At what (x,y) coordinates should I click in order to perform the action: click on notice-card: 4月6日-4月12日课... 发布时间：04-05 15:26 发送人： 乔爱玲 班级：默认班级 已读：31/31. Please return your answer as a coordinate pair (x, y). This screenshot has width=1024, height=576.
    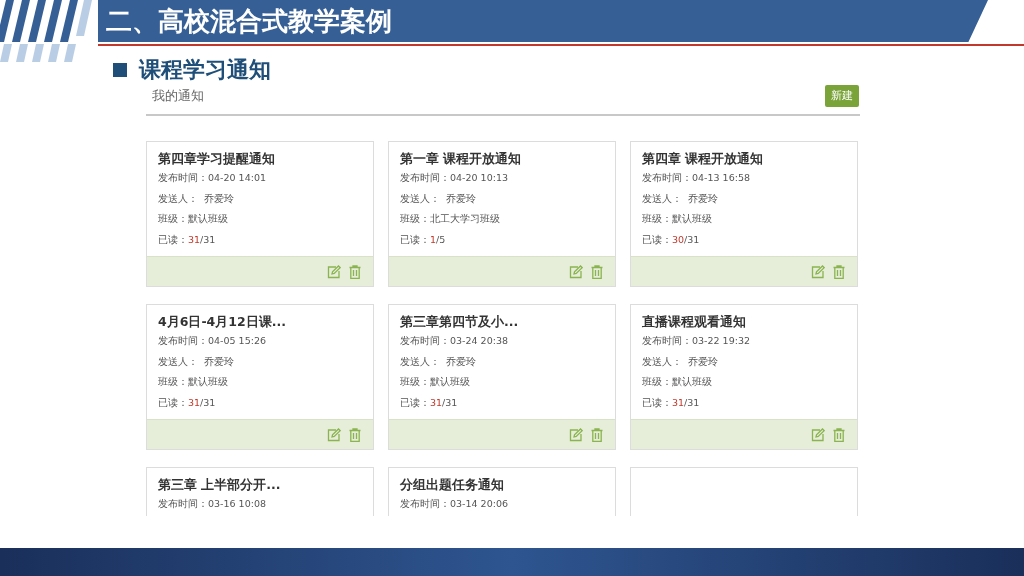
    Looking at the image, I should click on (260, 377).